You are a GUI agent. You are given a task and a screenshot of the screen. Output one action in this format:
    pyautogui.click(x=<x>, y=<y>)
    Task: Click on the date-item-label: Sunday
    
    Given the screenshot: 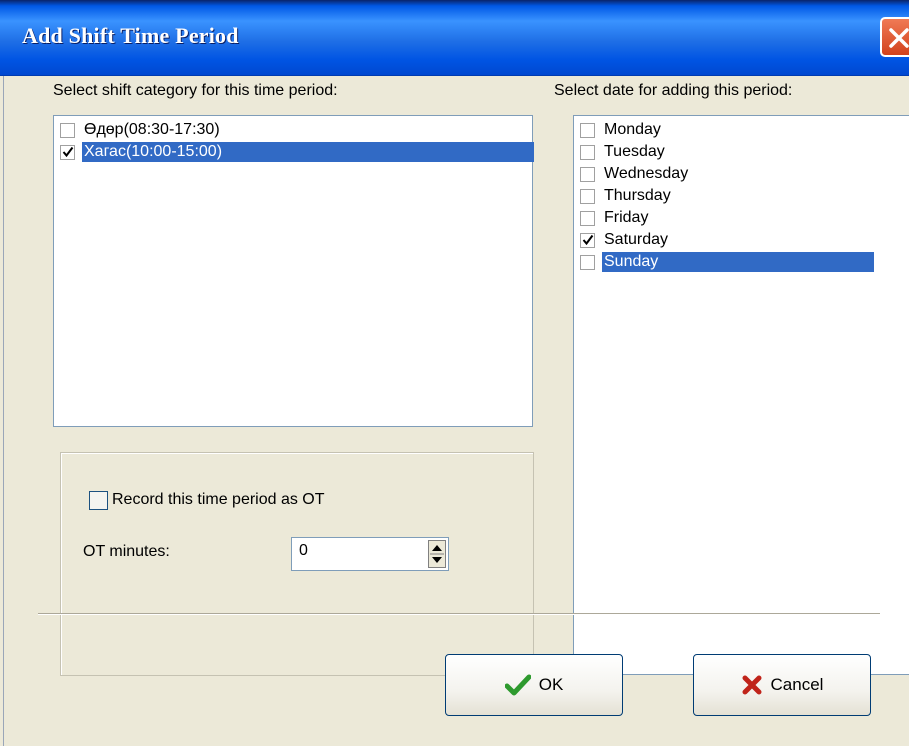 What is the action you would take?
    pyautogui.click(x=738, y=262)
    